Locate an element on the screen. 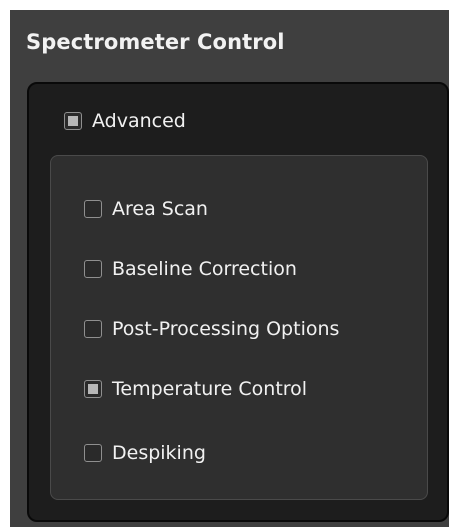  area-scan-checkbox is located at coordinates (93, 209).